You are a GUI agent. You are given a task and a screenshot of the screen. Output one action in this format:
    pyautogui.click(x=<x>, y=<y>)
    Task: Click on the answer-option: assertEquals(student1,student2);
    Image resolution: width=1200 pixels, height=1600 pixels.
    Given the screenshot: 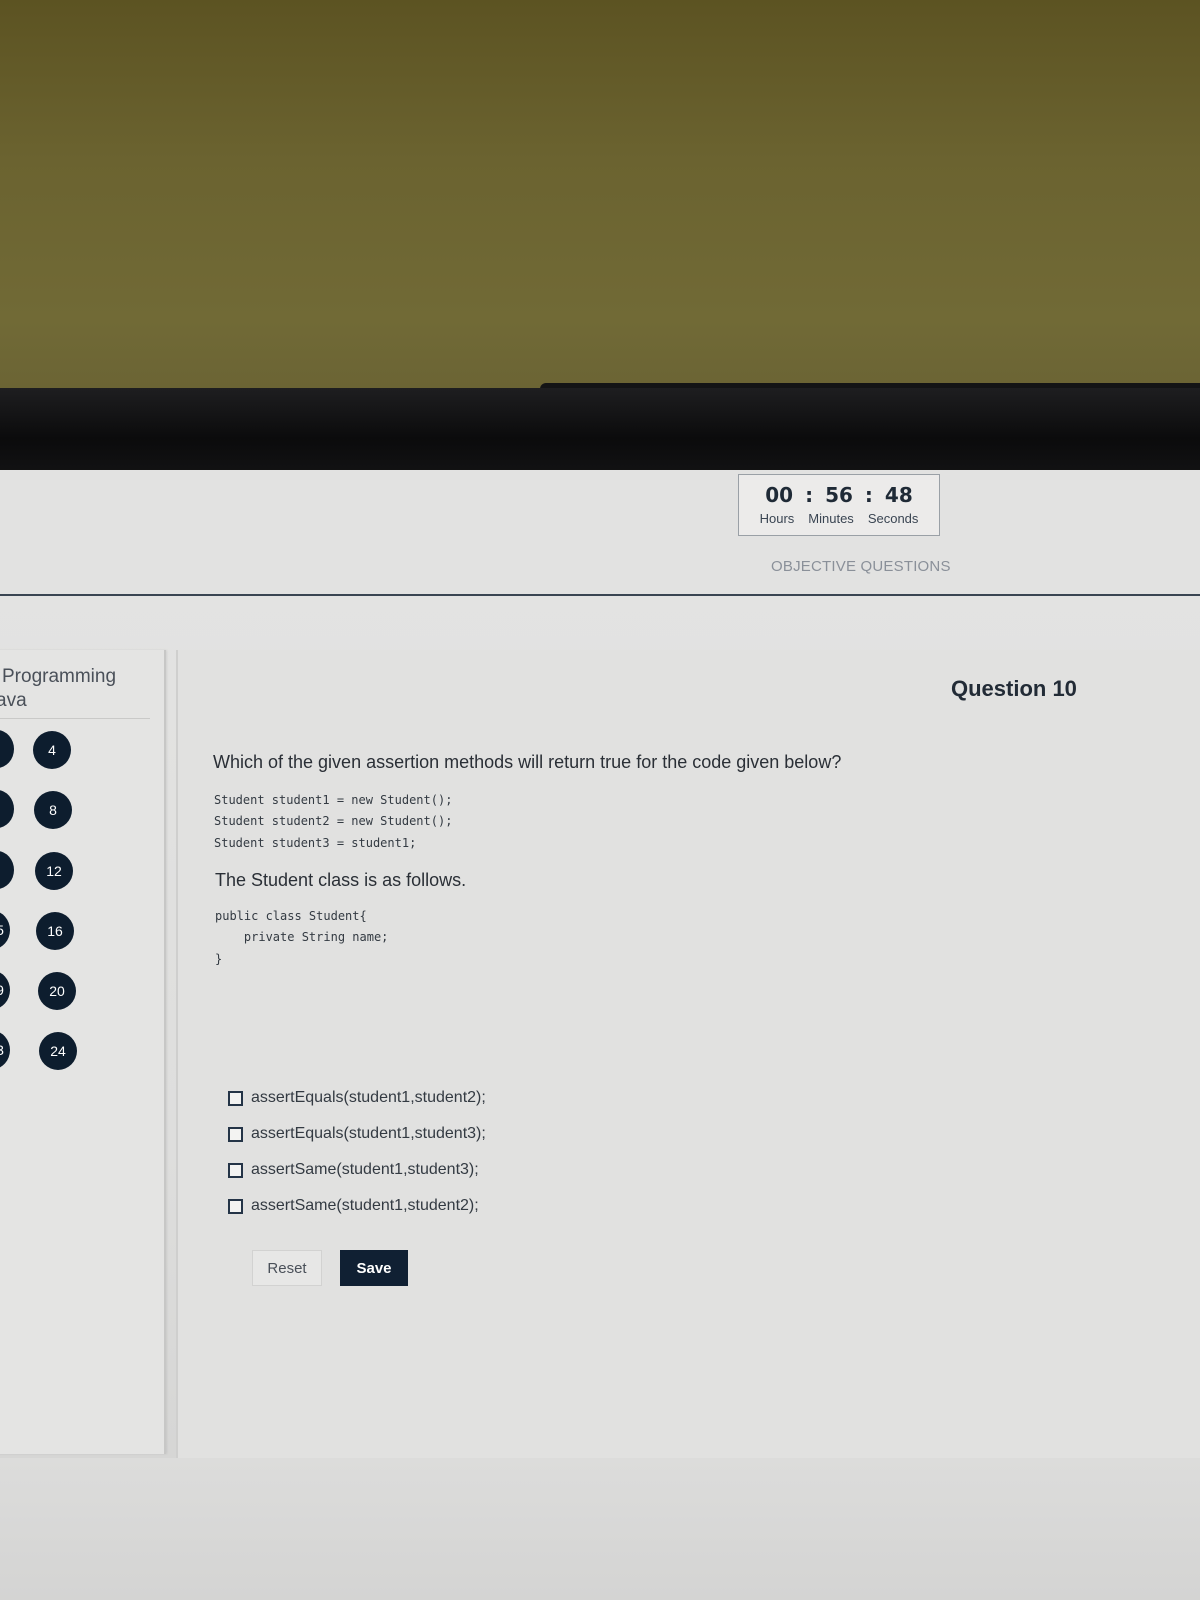 What is the action you would take?
    pyautogui.click(x=357, y=1098)
    